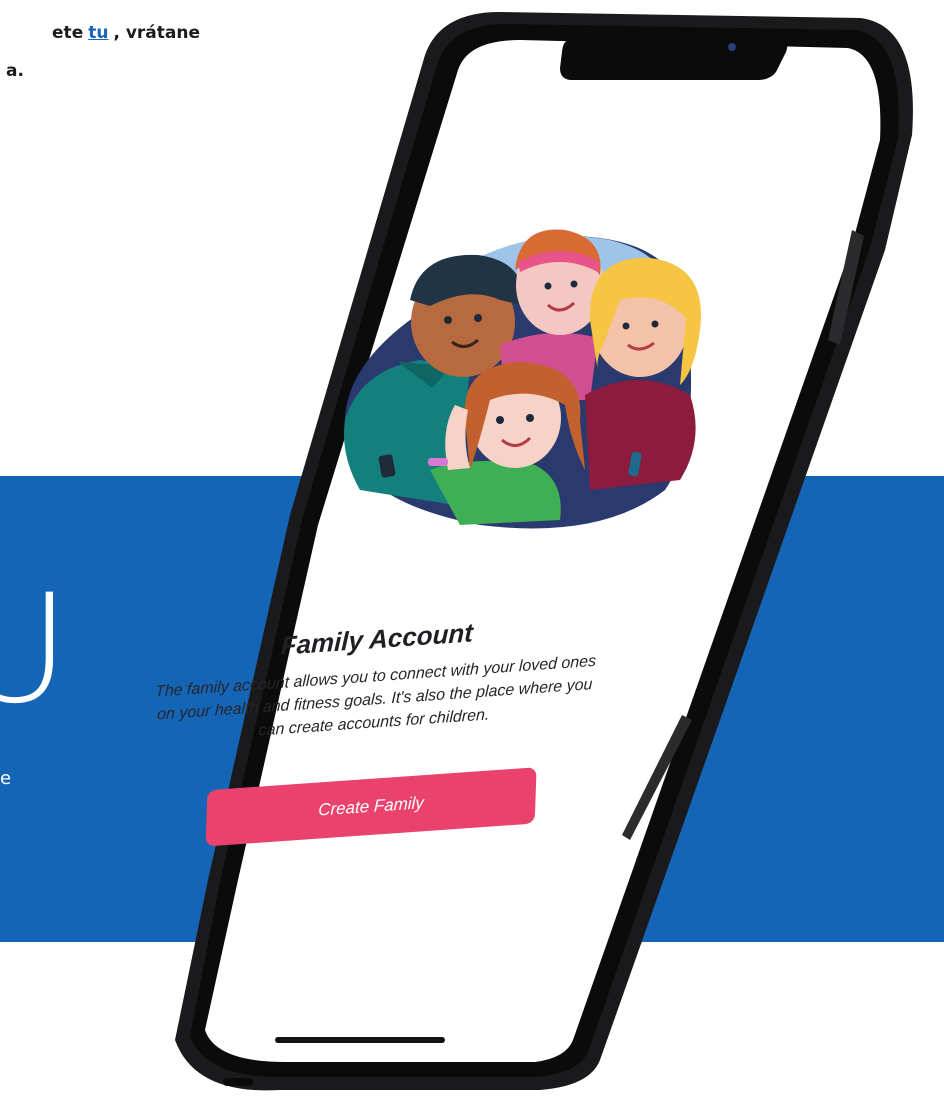  Describe the element at coordinates (448, 320) in the screenshot. I see `man-eye-left` at that location.